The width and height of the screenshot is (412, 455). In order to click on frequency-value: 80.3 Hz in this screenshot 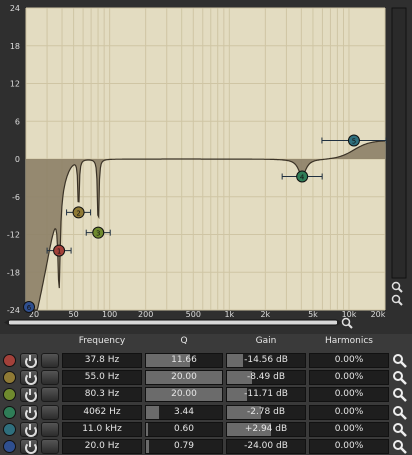, I will do `click(102, 394)`.